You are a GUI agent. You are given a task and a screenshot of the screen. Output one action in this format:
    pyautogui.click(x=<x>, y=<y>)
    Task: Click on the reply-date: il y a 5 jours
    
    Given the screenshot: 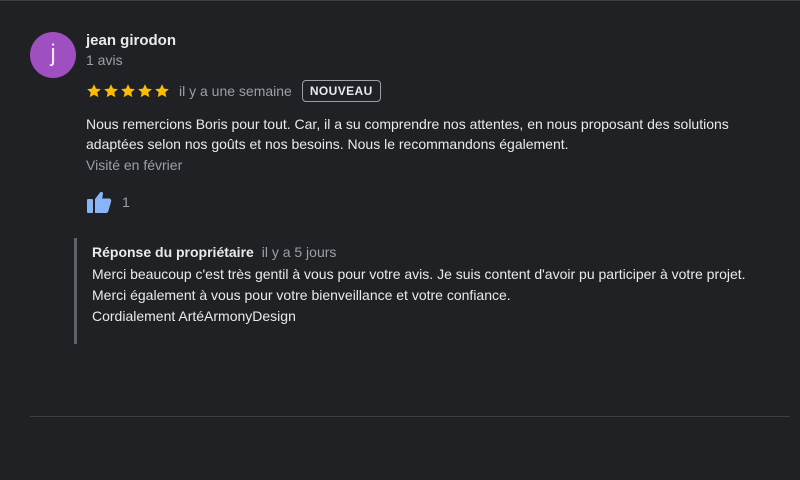 What is the action you would take?
    pyautogui.click(x=299, y=252)
    